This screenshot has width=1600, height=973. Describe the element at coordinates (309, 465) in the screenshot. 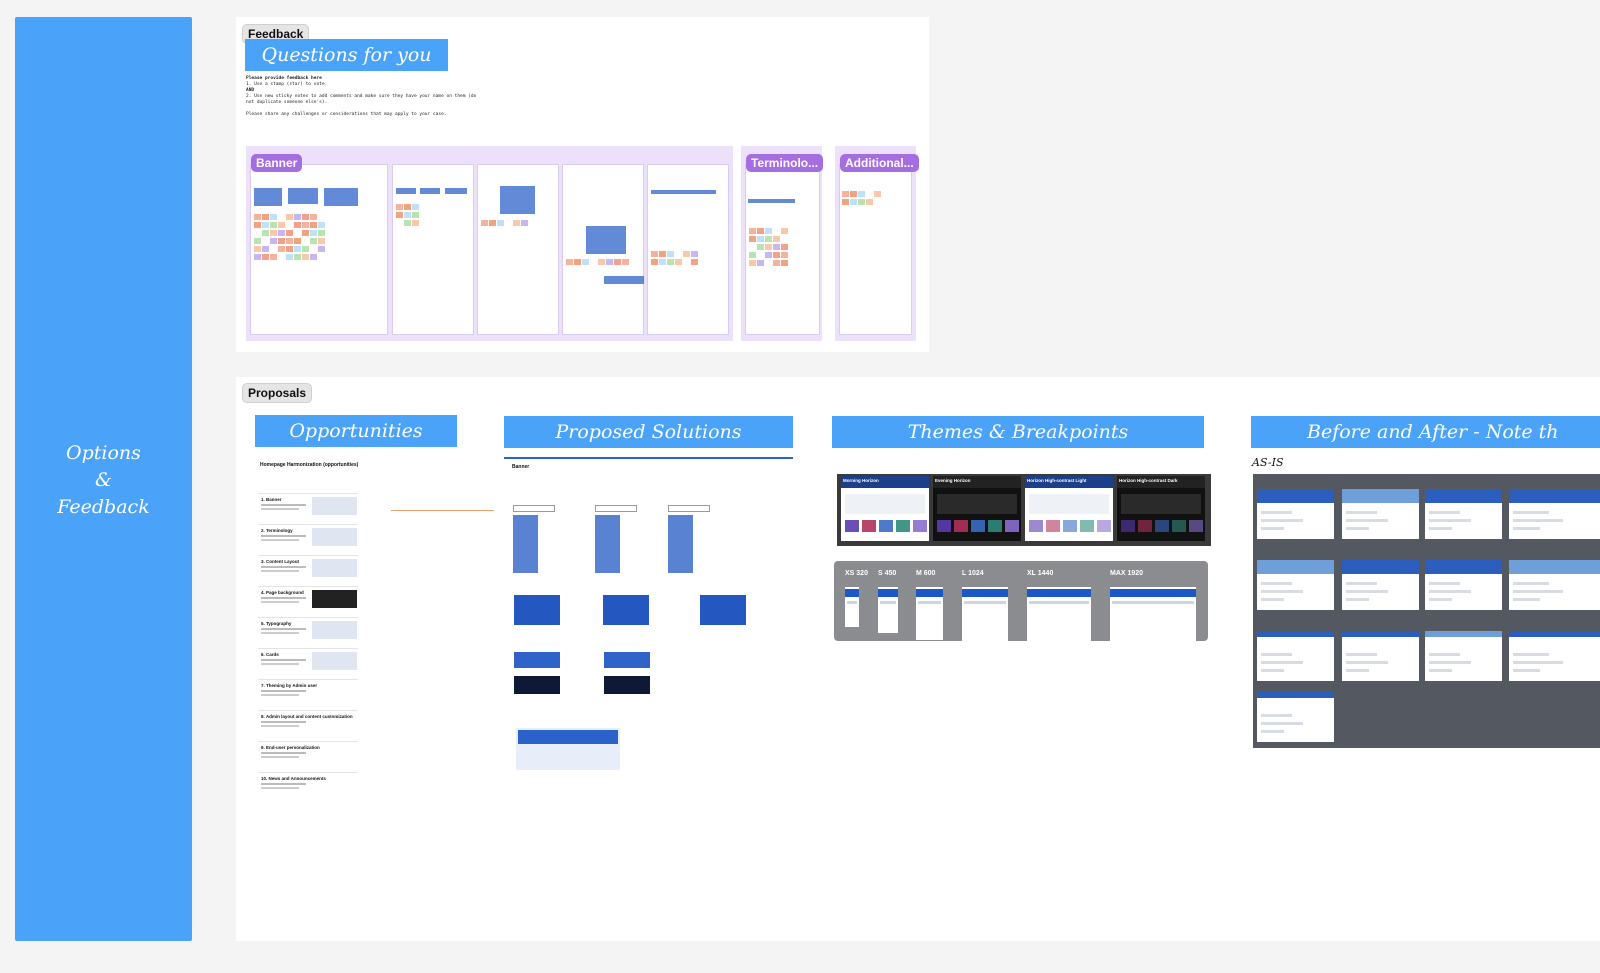

I see `opportunities-doc-title: Homepage Harmonization (opportunities)` at that location.